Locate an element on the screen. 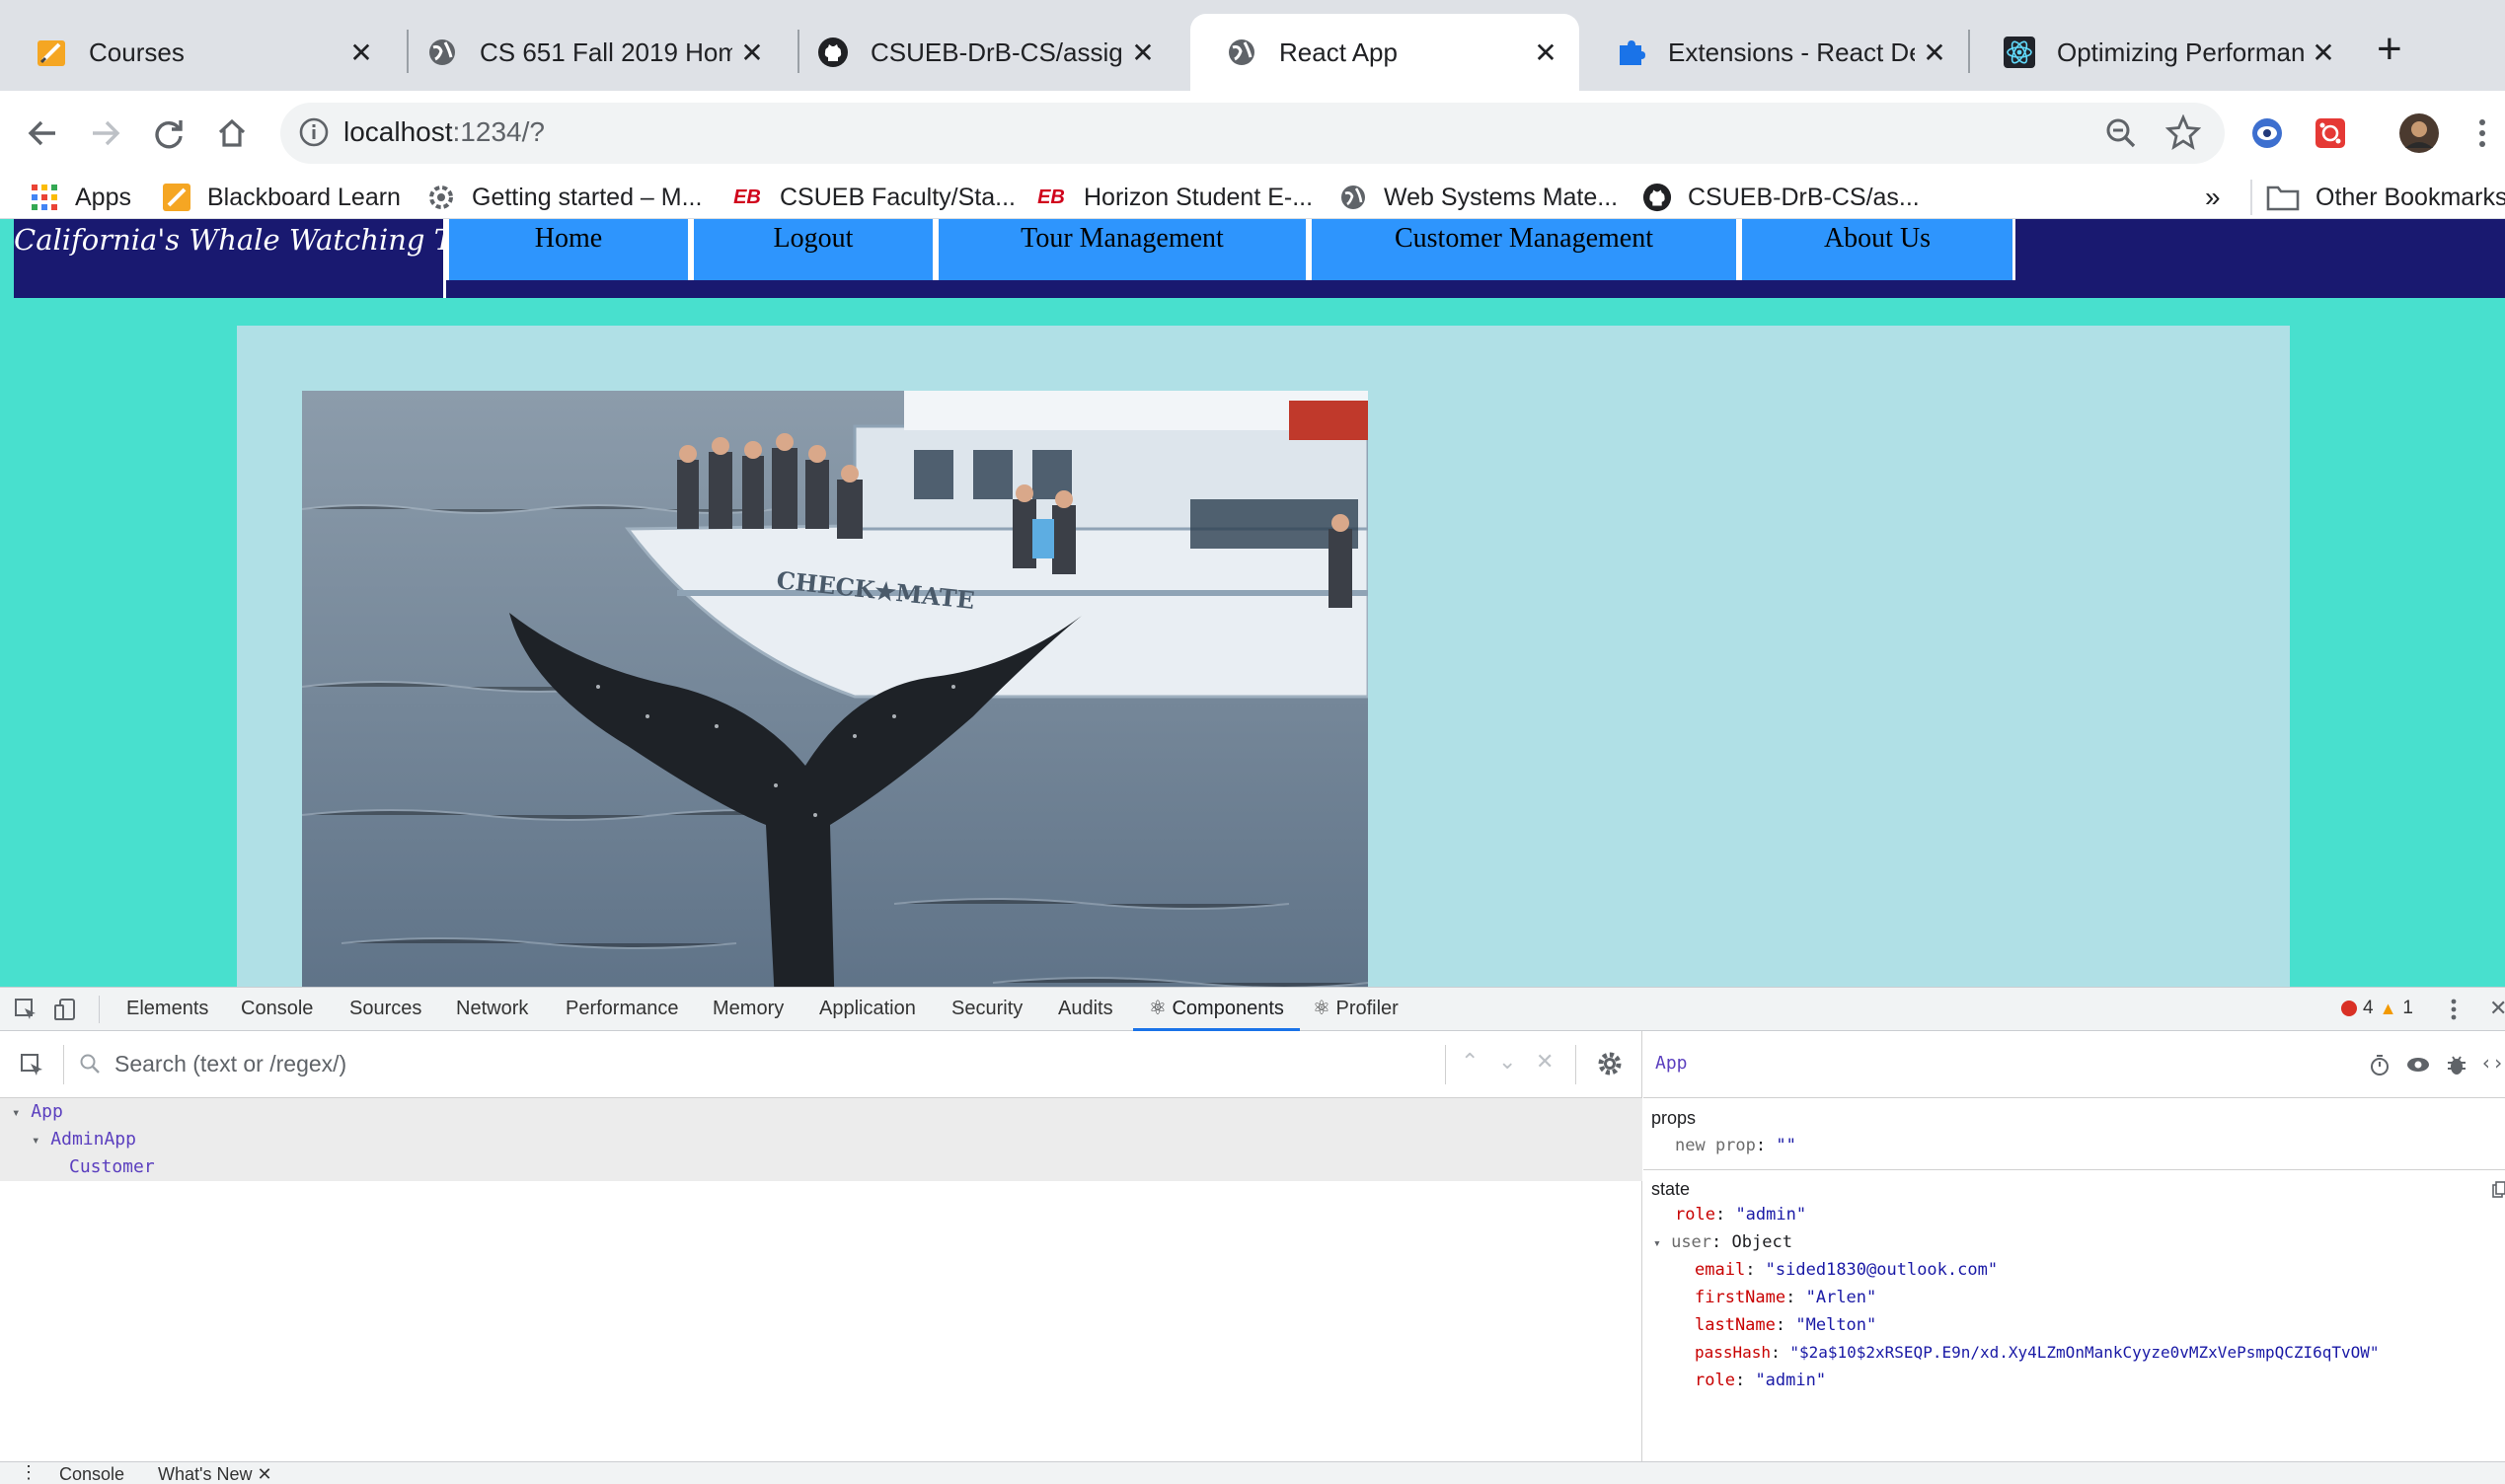 The image size is (2505, 1484). tree-node-app: ▾ App is located at coordinates (821, 1112).